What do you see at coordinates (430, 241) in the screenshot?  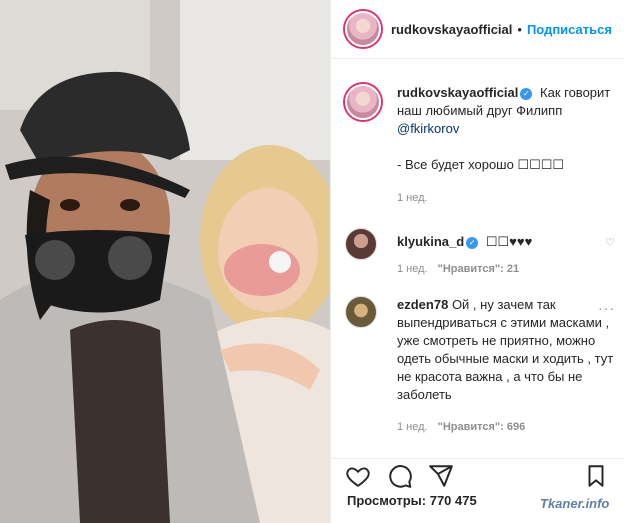 I see `comment-username: klyukina_d` at bounding box center [430, 241].